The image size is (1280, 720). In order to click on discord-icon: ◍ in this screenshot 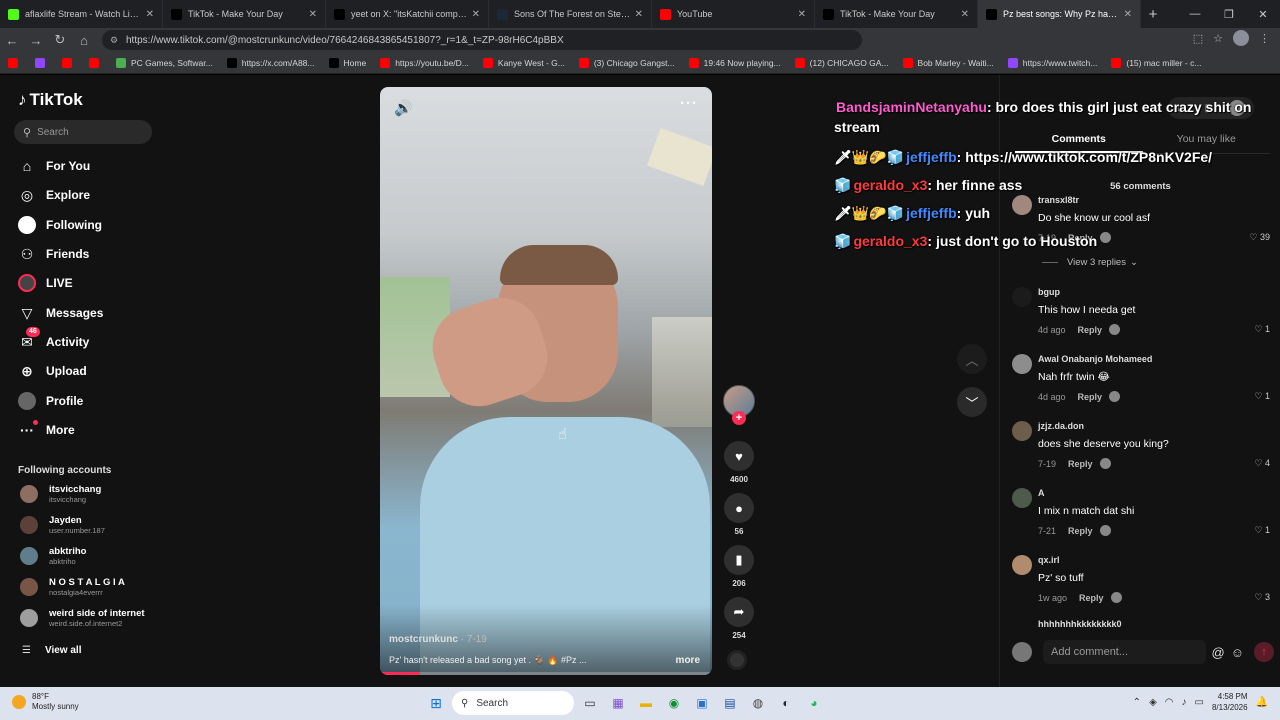, I will do `click(758, 703)`.